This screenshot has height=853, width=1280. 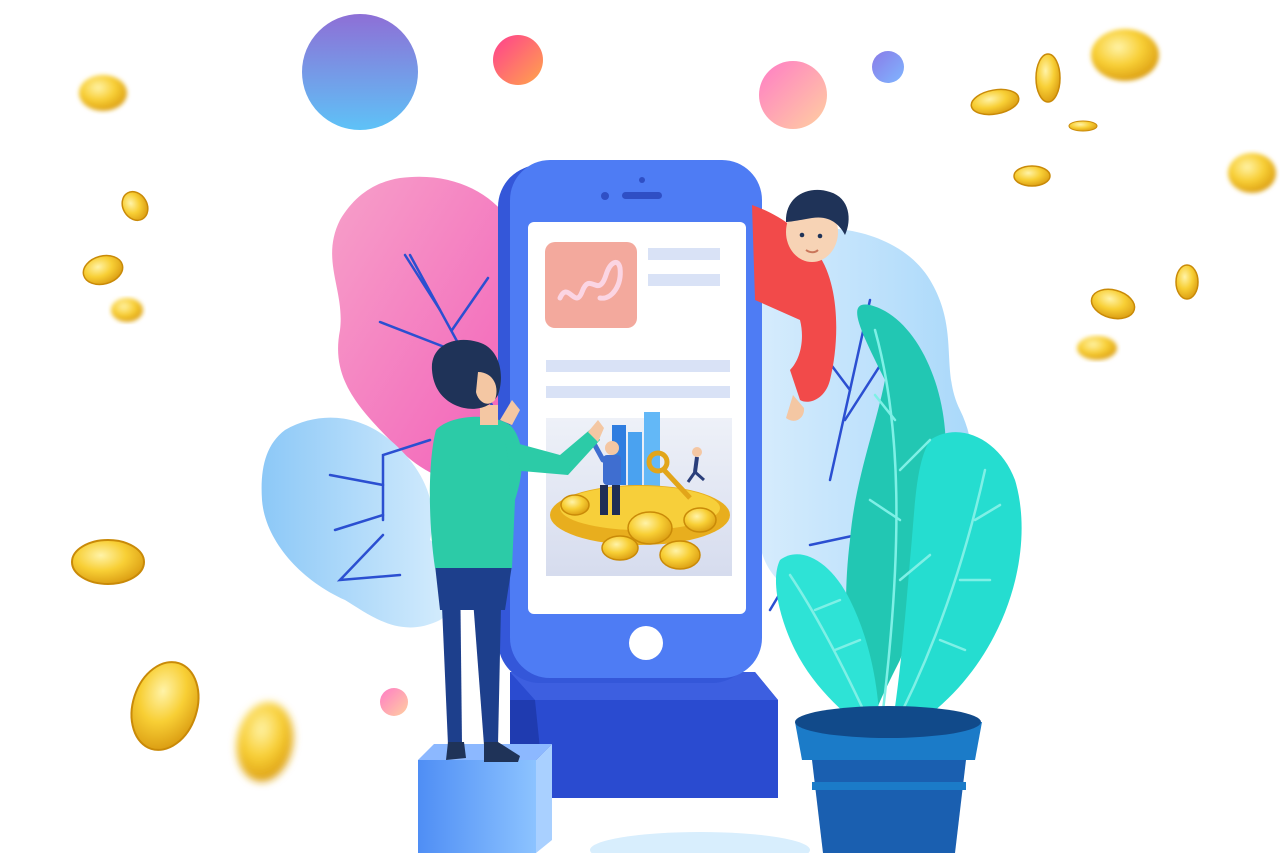 I want to click on shoe-left, so click(x=456, y=751).